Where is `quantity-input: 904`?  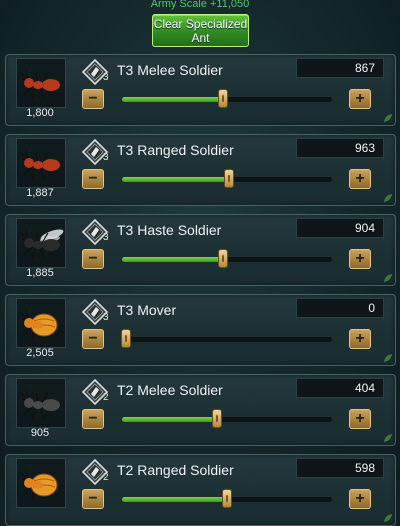
quantity-input: 904 is located at coordinates (340, 228).